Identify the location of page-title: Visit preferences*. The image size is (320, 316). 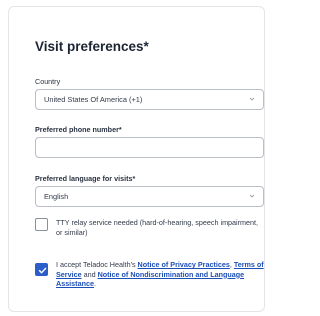
(92, 46).